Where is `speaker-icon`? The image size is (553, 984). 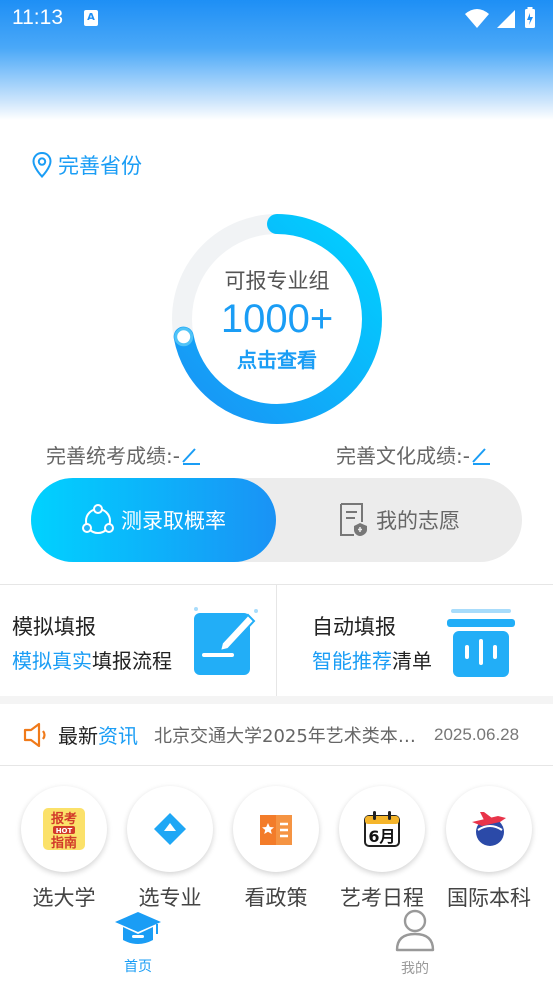 speaker-icon is located at coordinates (34, 734).